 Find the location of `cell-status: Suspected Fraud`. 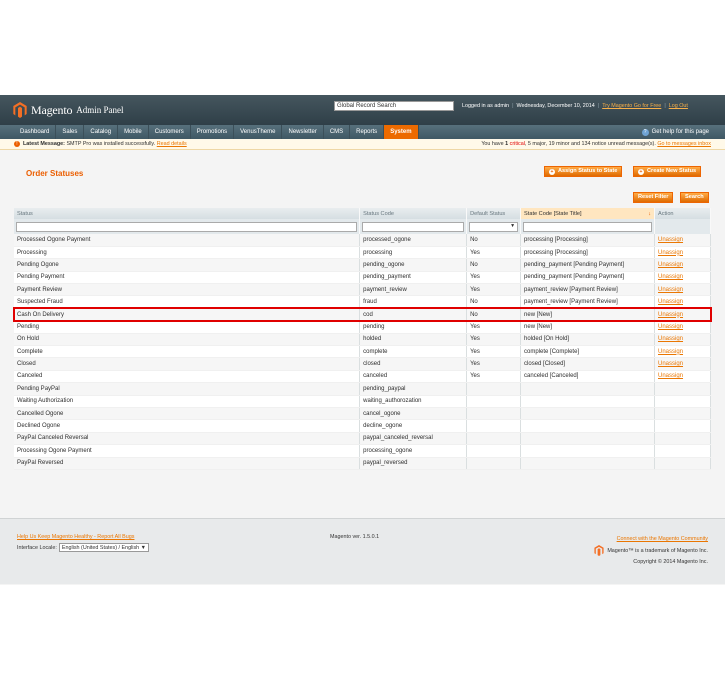

cell-status: Suspected Fraud is located at coordinates (187, 302).